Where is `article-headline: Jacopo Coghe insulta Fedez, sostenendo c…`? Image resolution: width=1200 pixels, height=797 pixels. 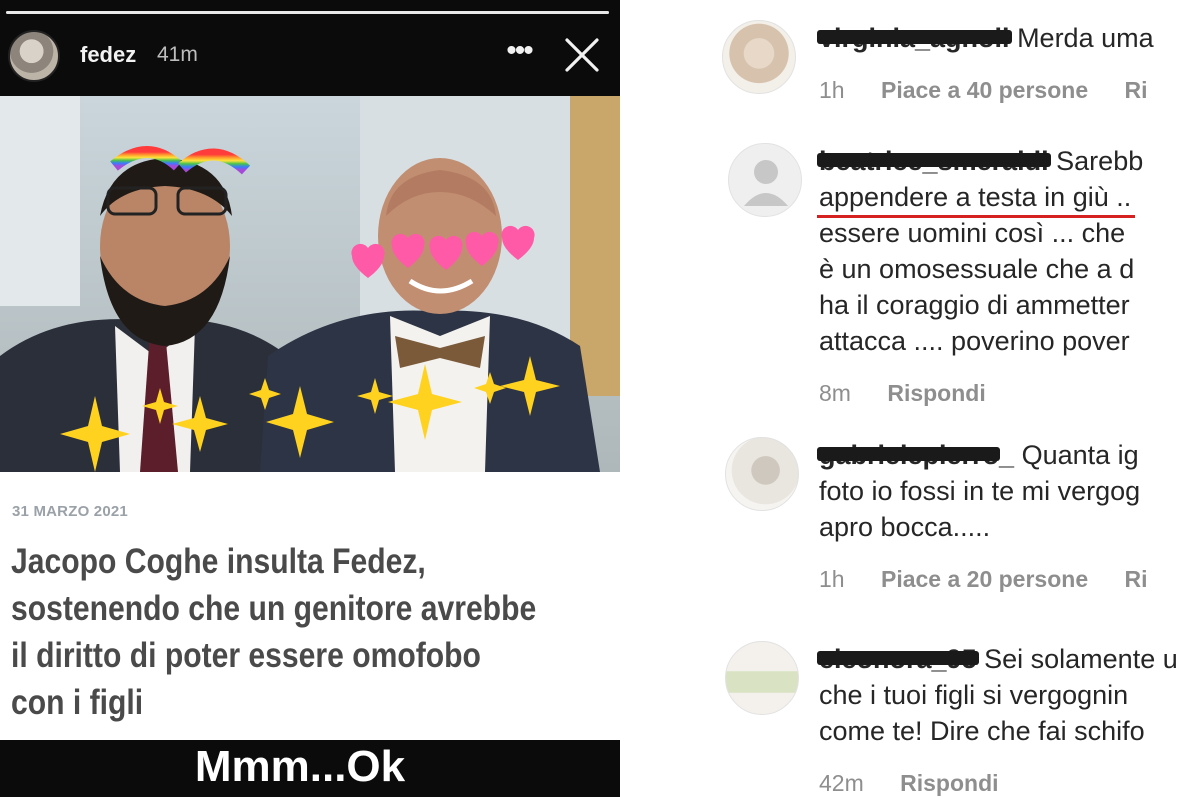
article-headline: Jacopo Coghe insulta Fedez, sostenendo c… is located at coordinates (312, 632).